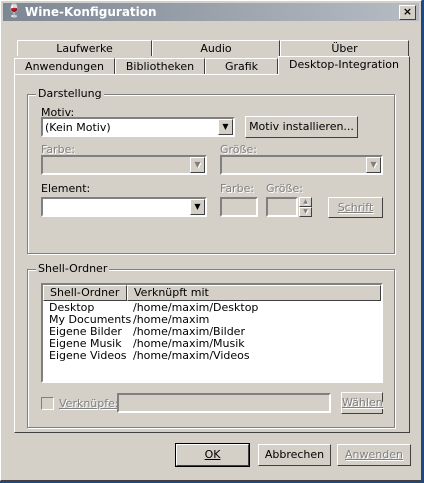 The height and width of the screenshot is (483, 424). What do you see at coordinates (237, 188) in the screenshot?
I see `element-farbe-label: Farbe:` at bounding box center [237, 188].